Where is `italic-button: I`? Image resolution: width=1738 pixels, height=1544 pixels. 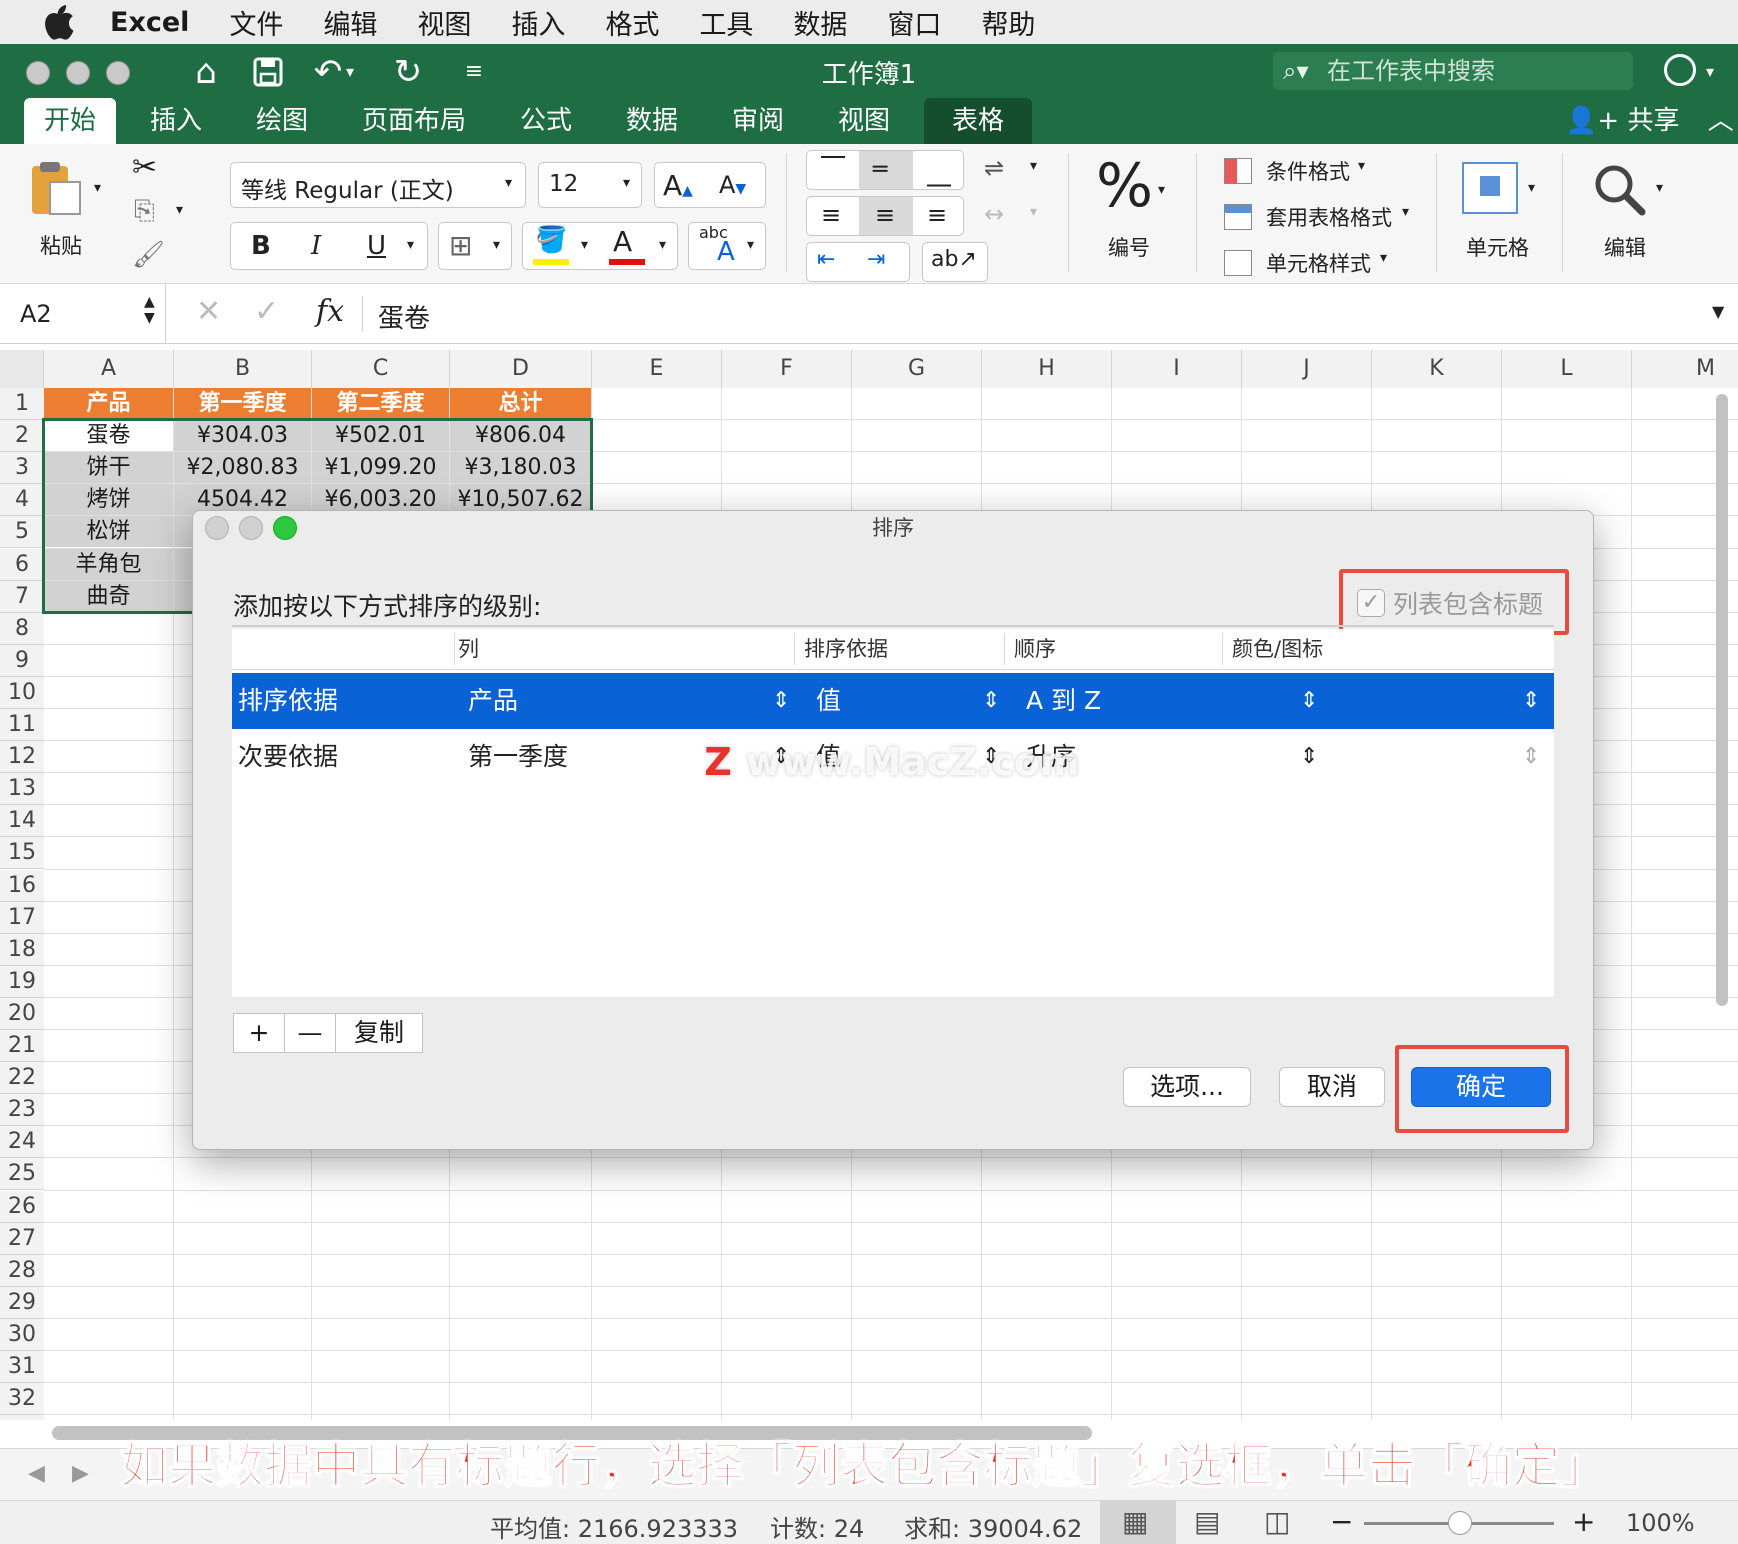
italic-button: I is located at coordinates (316, 246).